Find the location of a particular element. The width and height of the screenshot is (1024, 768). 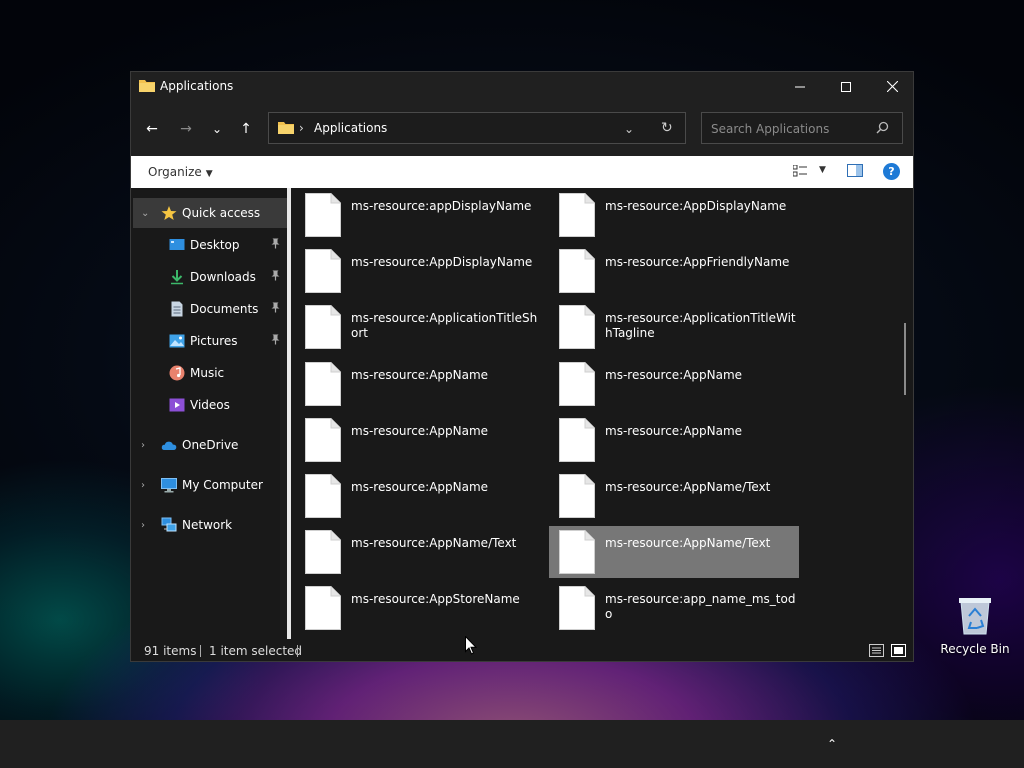

sidebar-item-label: My Computer is located at coordinates (222, 485).